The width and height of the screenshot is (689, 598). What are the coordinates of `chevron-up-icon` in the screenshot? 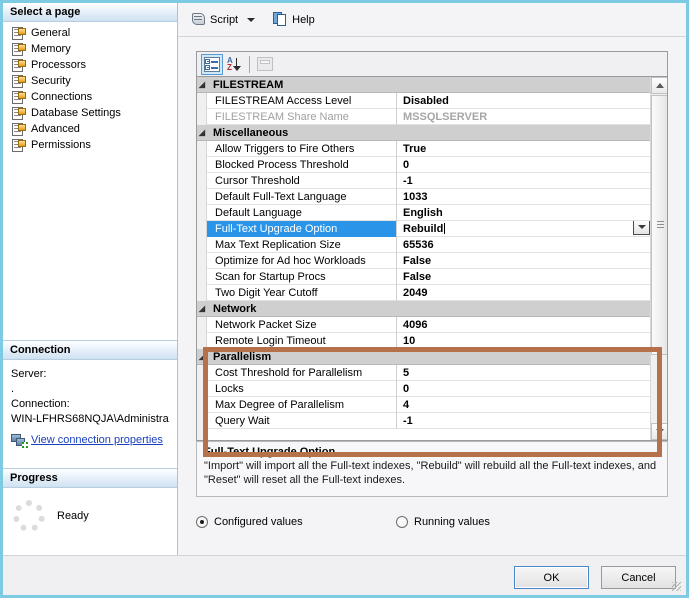 It's located at (659, 85).